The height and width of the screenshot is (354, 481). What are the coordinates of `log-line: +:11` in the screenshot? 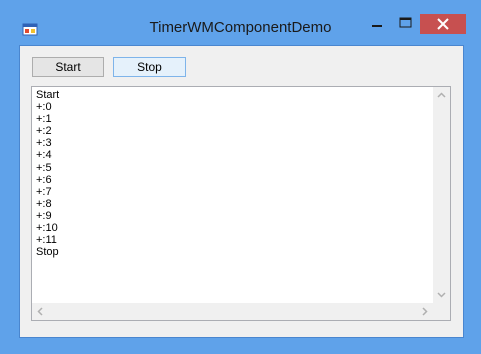 It's located at (46, 240).